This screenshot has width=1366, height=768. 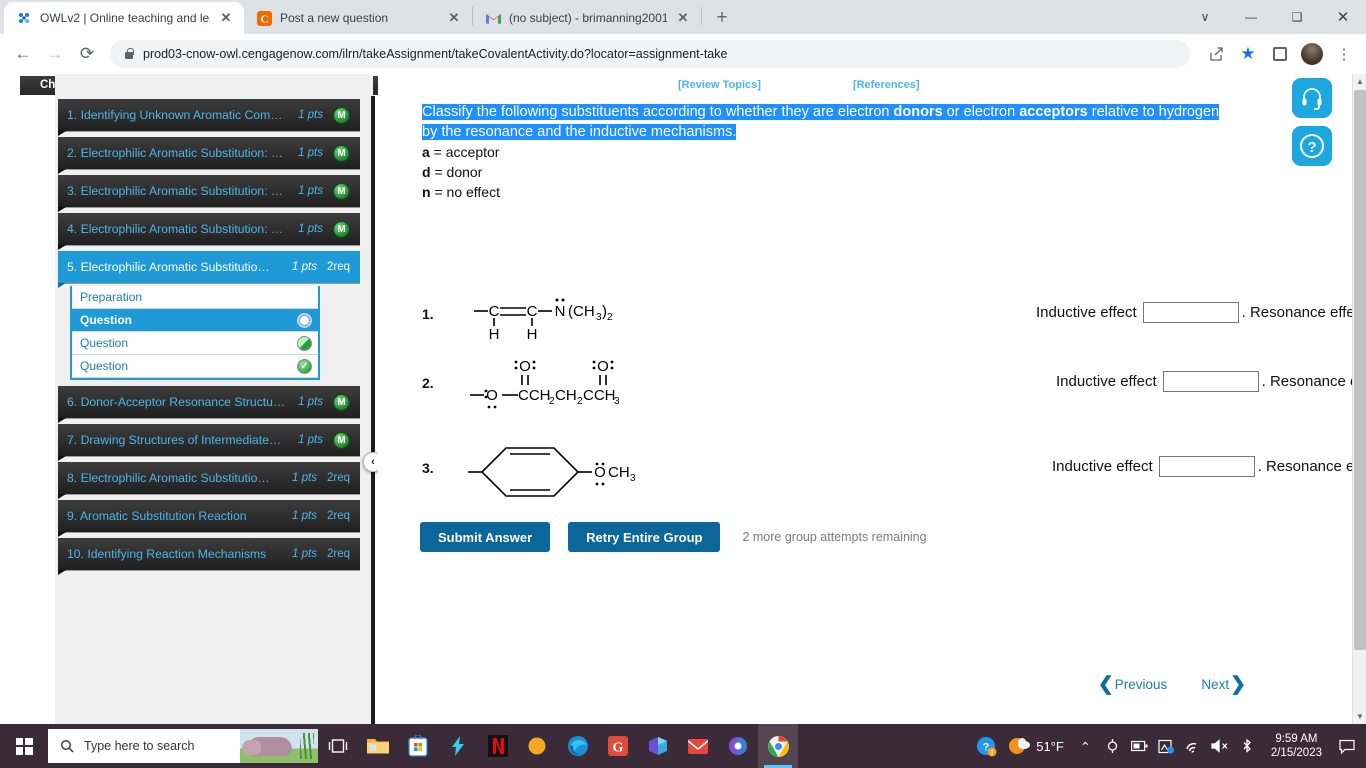 What do you see at coordinates (587, 18) in the screenshot?
I see `browser-tab-gmail: (no subject) - brimanning2001@g ✕` at bounding box center [587, 18].